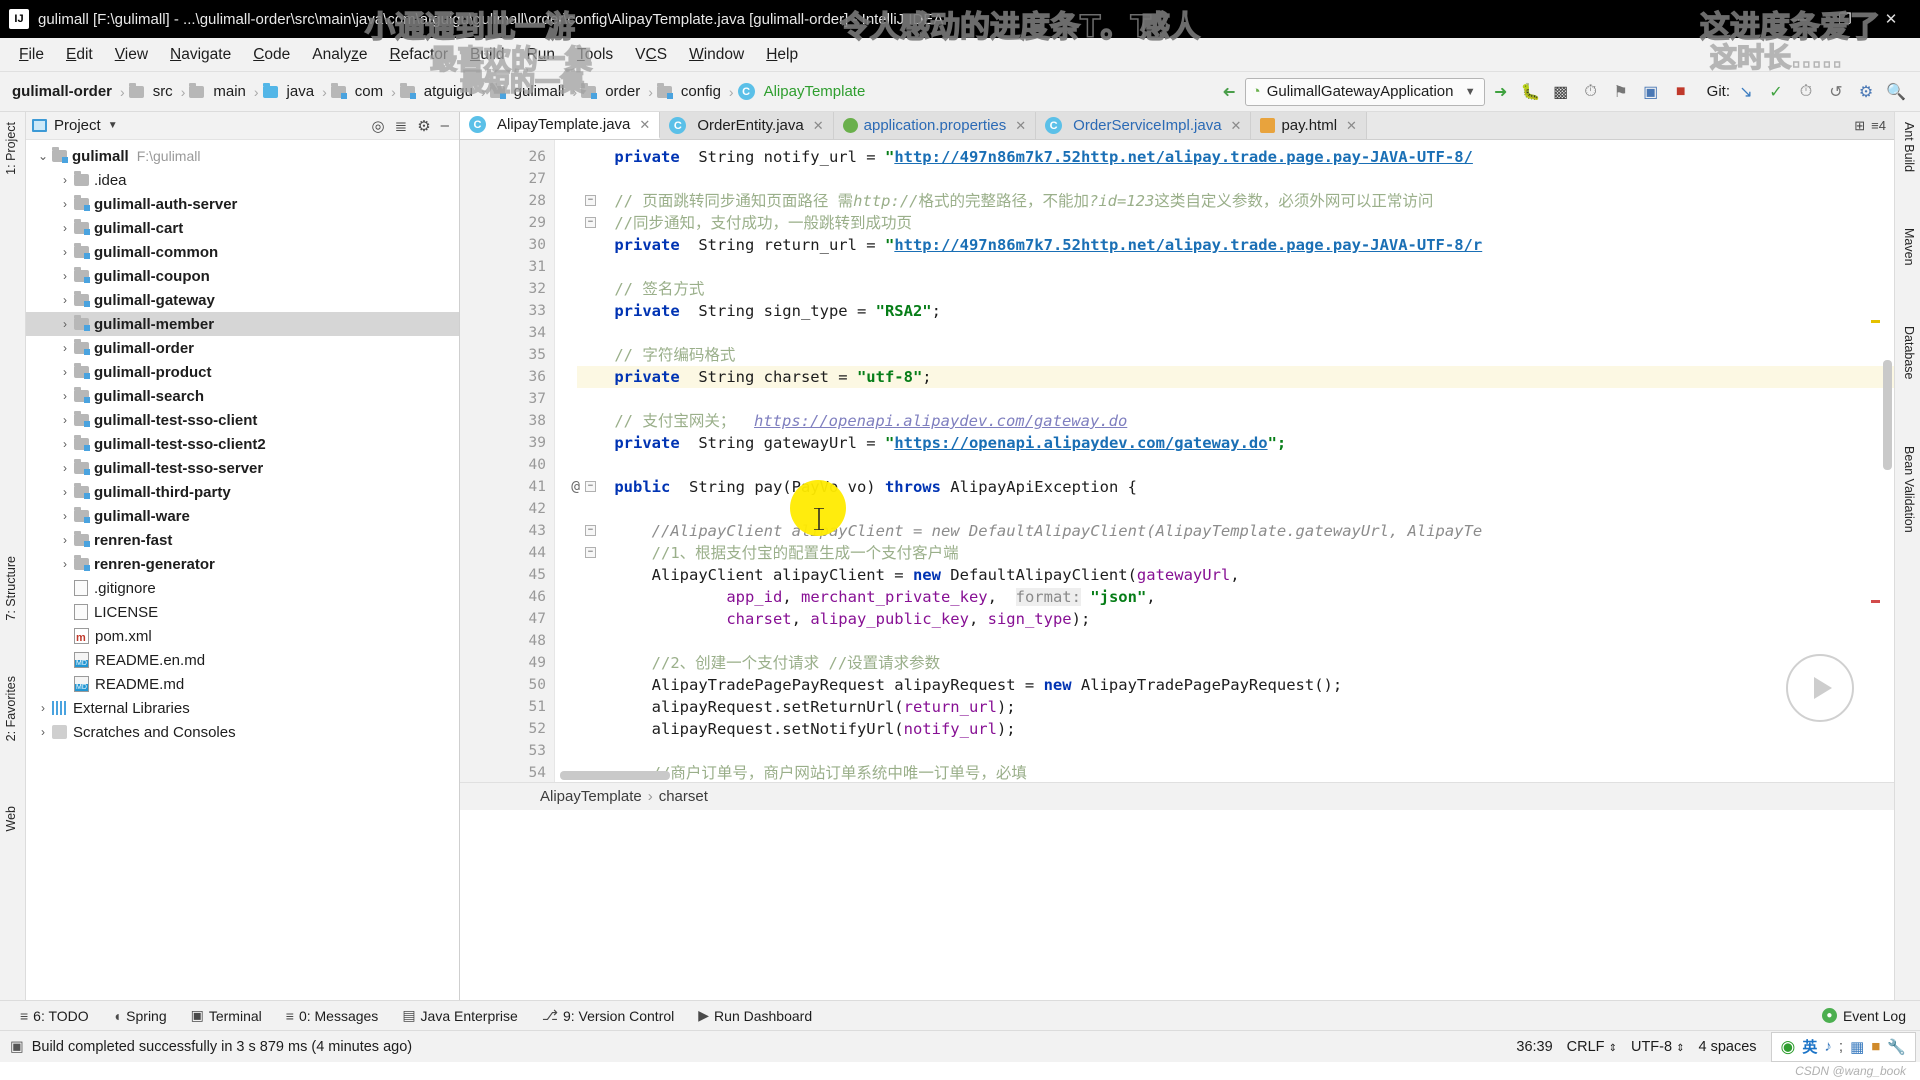 This screenshot has height=1080, width=1920. What do you see at coordinates (1875, 1046) in the screenshot?
I see `toolbox-icon: ■` at bounding box center [1875, 1046].